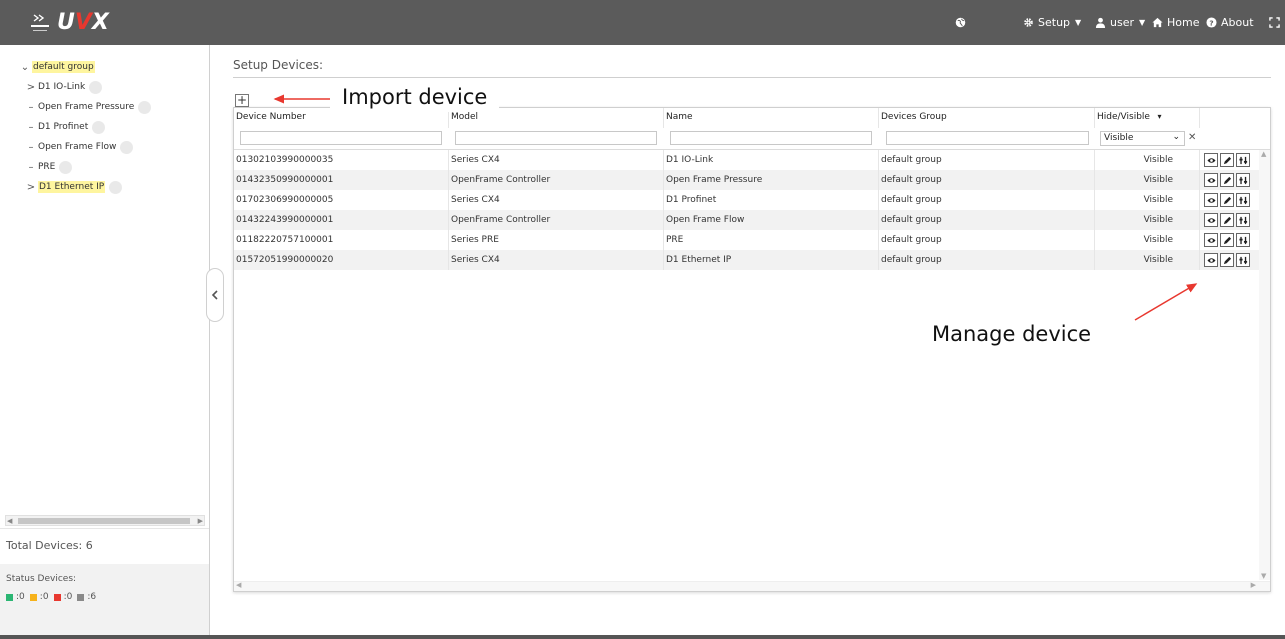 This screenshot has height=639, width=1285. Describe the element at coordinates (1120, 22) in the screenshot. I see `user-menu: user ▼` at that location.